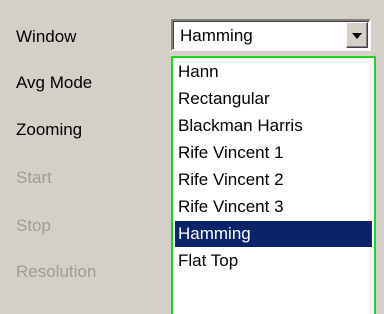 This screenshot has width=384, height=314. What do you see at coordinates (56, 271) in the screenshot?
I see `resolution-label: Resolution` at bounding box center [56, 271].